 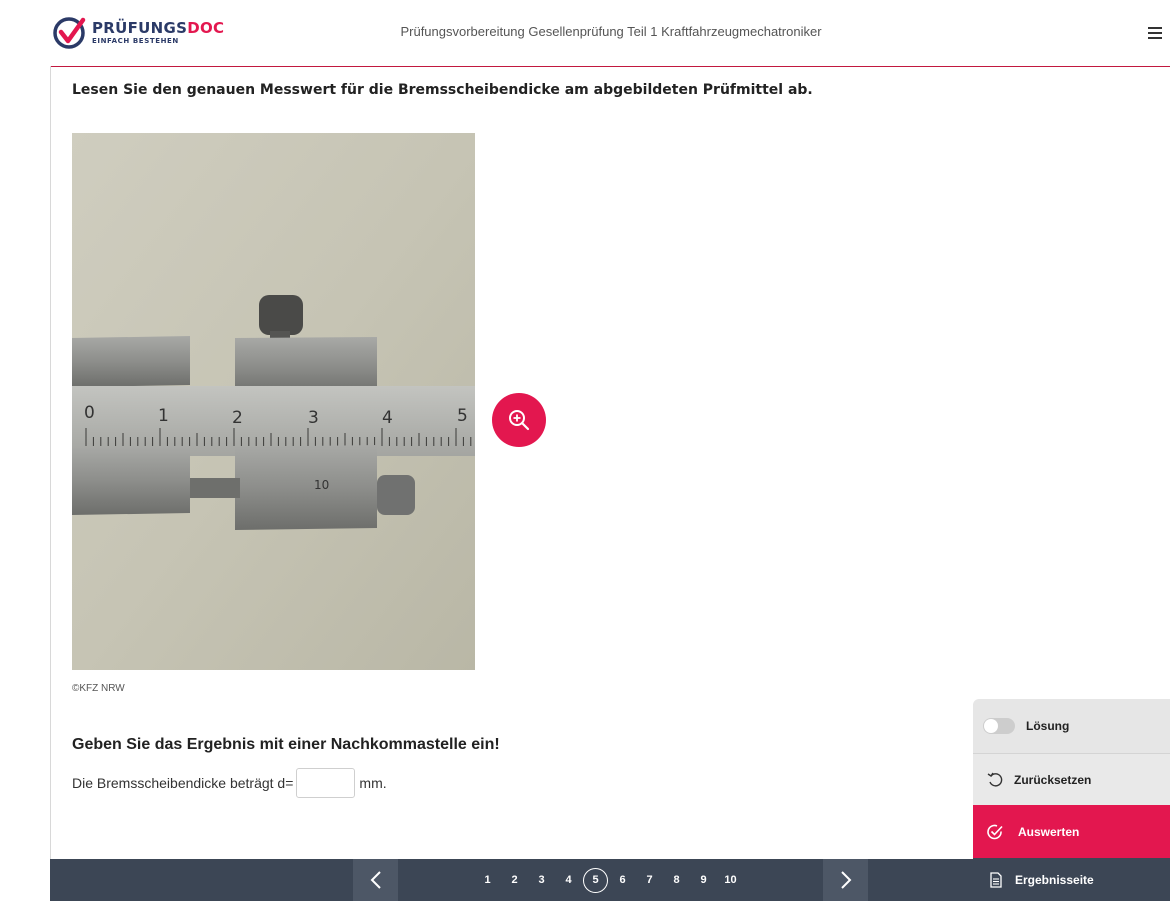 I want to click on chevron-left-icon, so click(x=375, y=880).